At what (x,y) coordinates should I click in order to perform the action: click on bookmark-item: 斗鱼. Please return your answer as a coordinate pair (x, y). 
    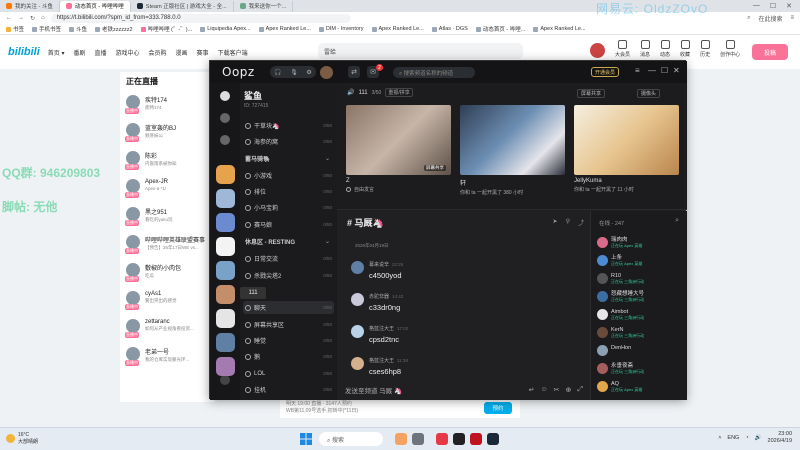
    Looking at the image, I should click on (78, 29).